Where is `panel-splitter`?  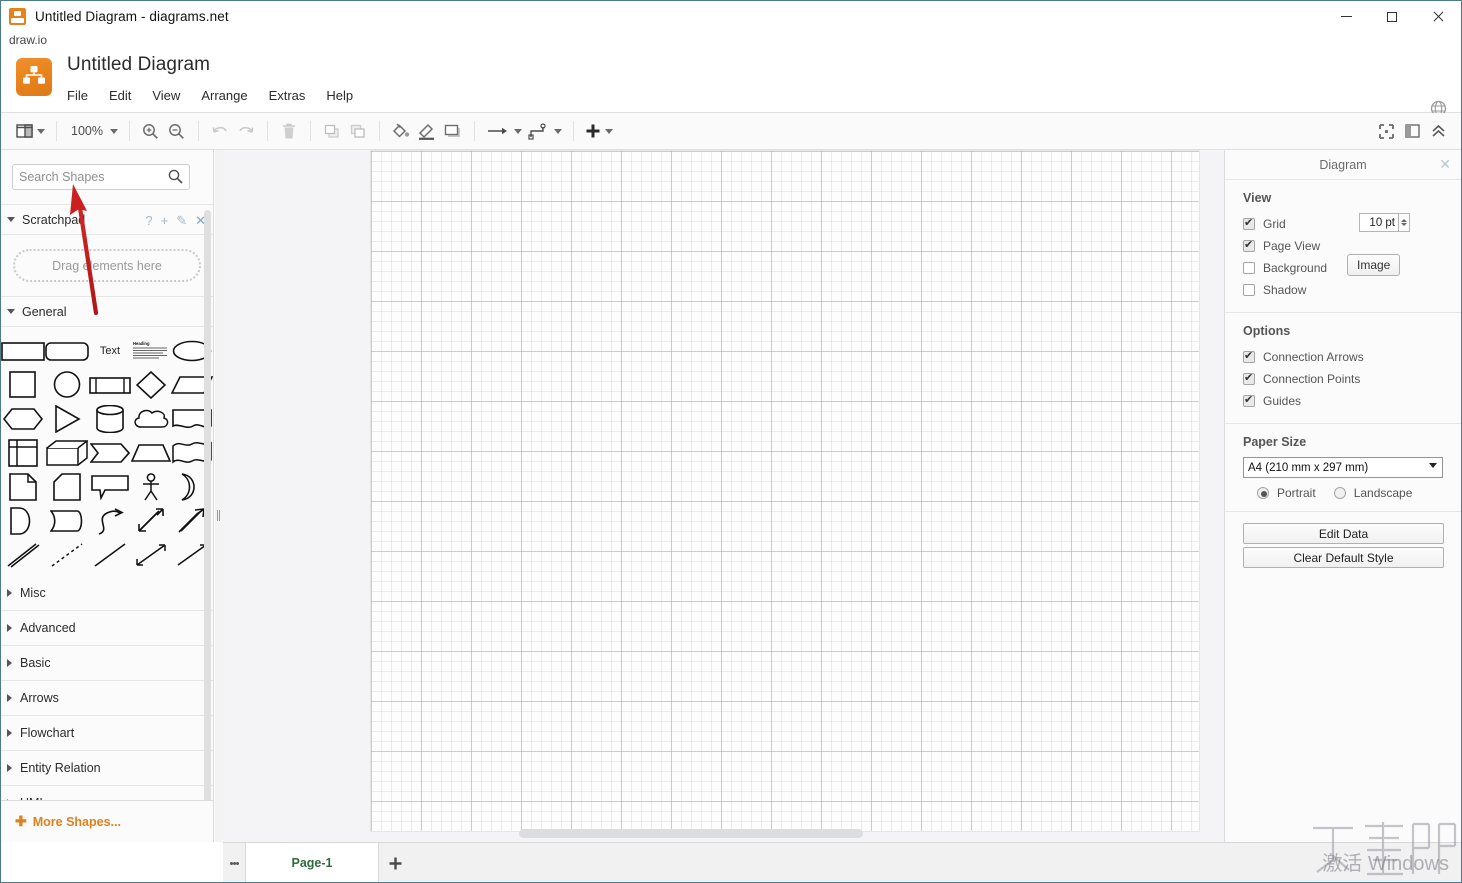 panel-splitter is located at coordinates (219, 496).